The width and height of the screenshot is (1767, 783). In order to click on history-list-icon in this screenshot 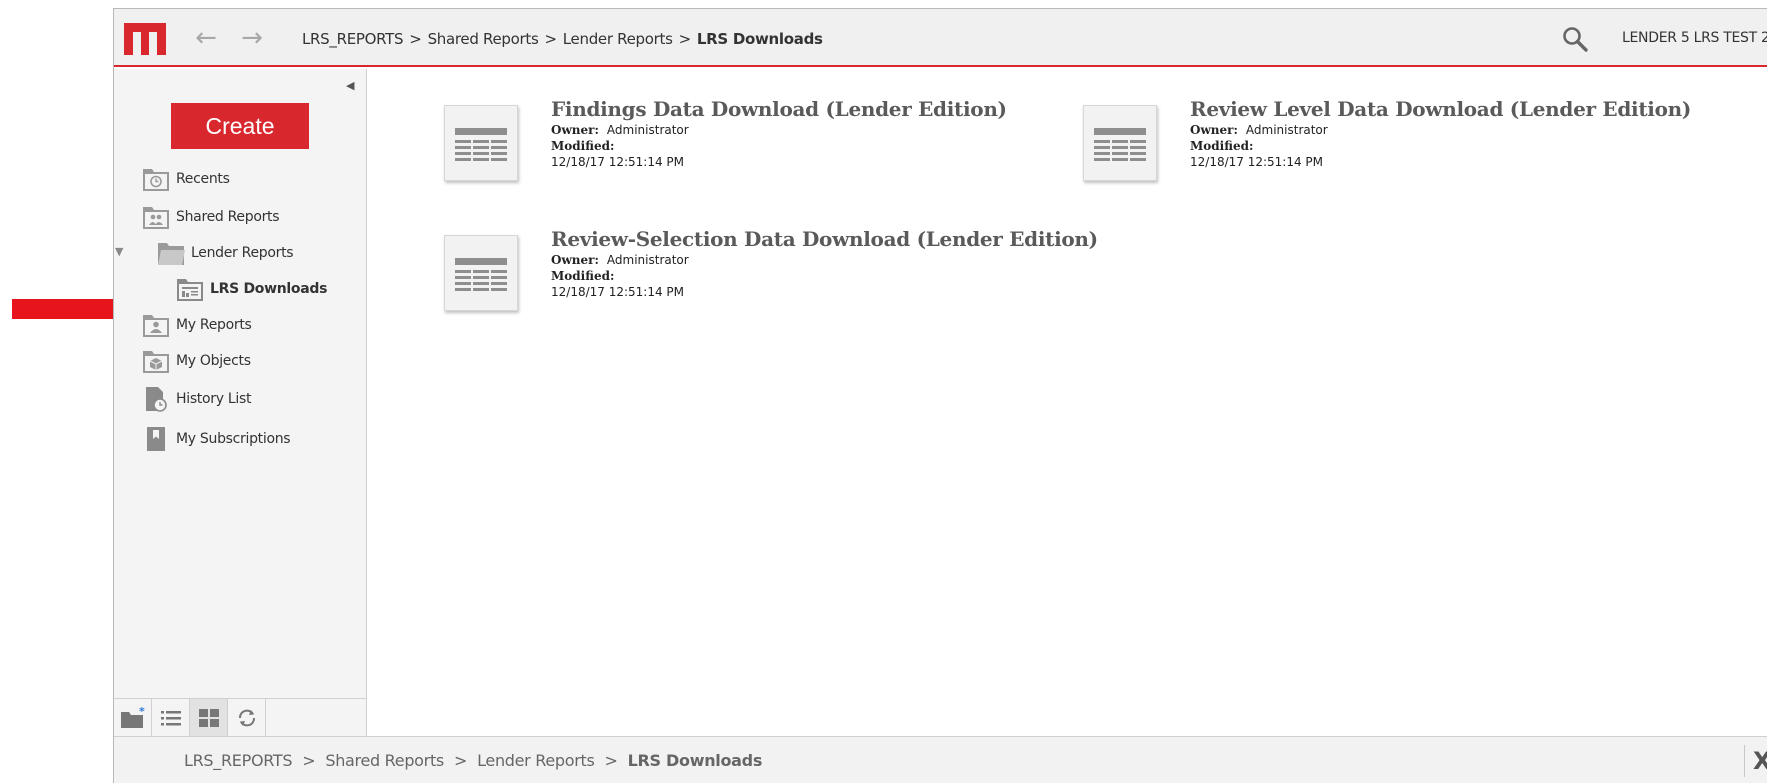, I will do `click(156, 399)`.